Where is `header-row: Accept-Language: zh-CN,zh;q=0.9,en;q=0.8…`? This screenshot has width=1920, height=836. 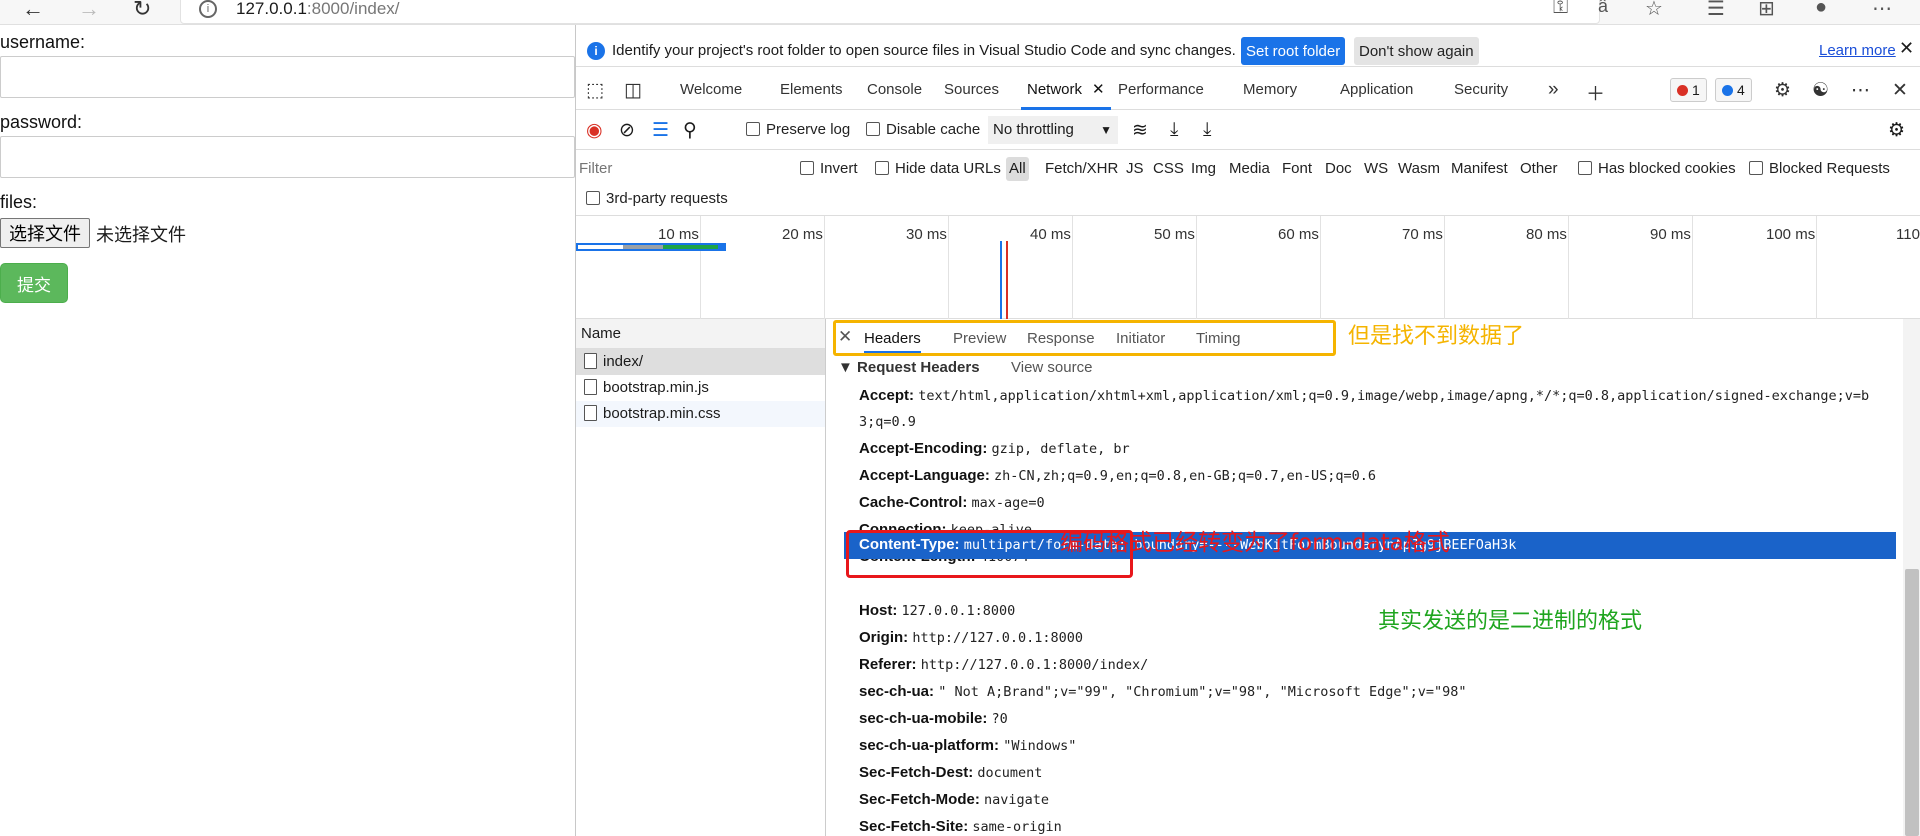
header-row: Accept-Language: zh-CN,zh;q=0.9,en;q=0.8… is located at coordinates (1118, 475).